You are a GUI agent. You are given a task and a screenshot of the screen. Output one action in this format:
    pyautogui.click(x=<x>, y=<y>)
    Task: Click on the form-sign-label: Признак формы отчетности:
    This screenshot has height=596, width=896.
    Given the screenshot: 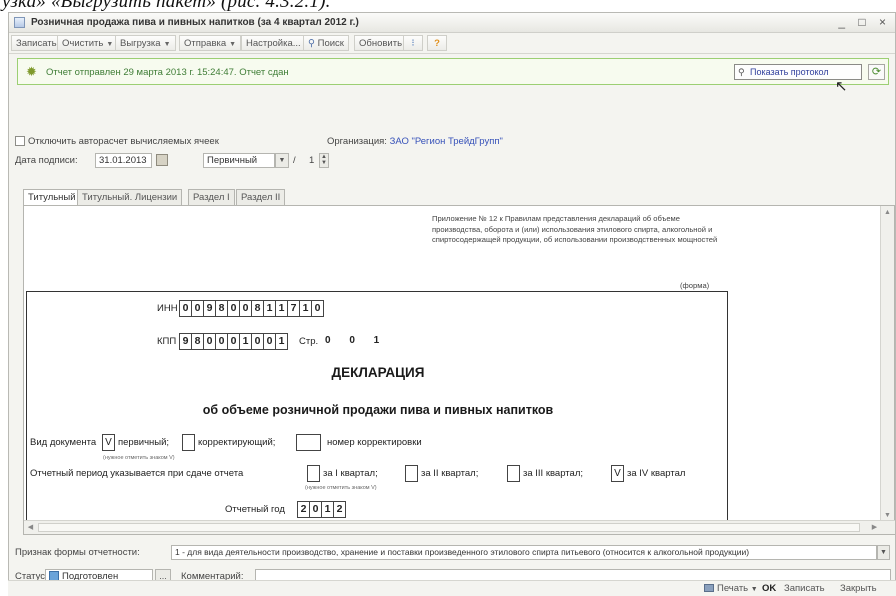 What is the action you would take?
    pyautogui.click(x=77, y=552)
    